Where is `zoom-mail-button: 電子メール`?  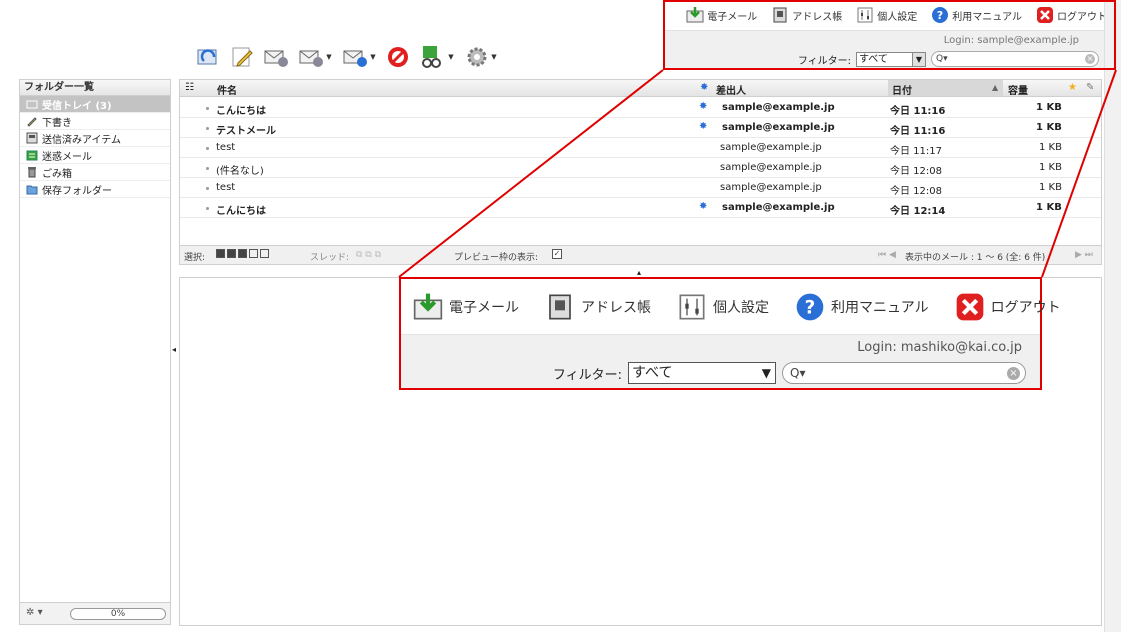 zoom-mail-button: 電子メール is located at coordinates (466, 307).